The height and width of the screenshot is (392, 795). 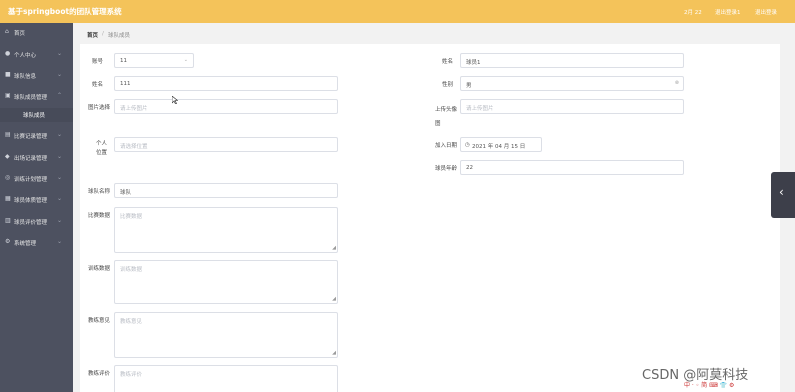 I want to click on avatar-upload-placeholder: 请上传图片, so click(x=480, y=108).